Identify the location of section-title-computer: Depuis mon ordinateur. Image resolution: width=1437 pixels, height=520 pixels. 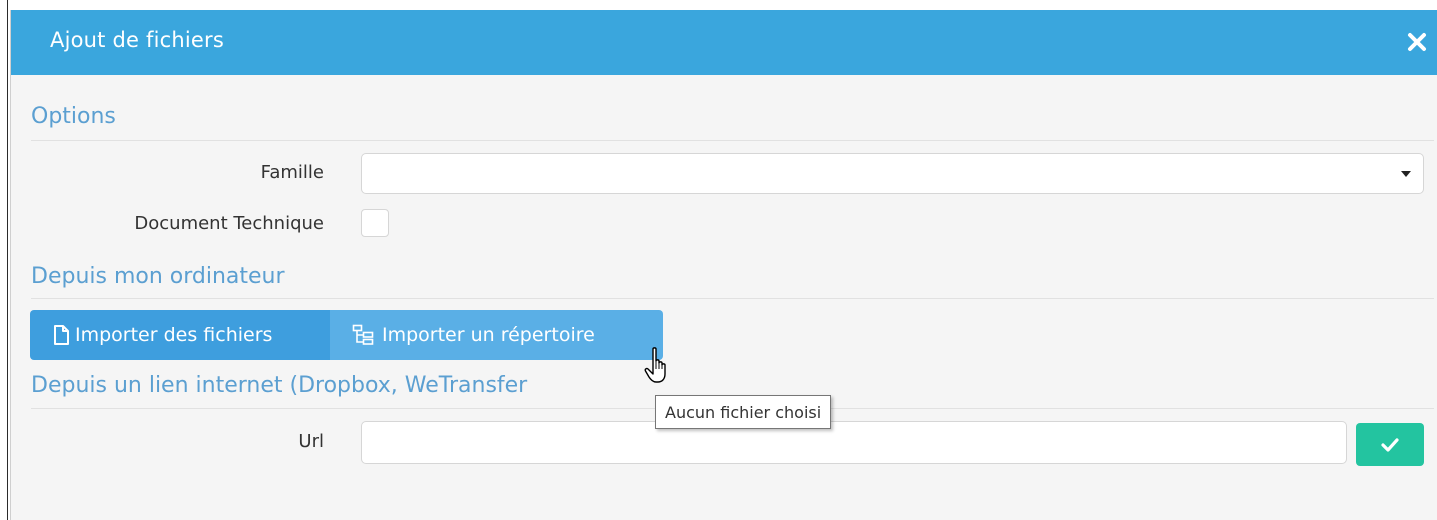
(158, 276).